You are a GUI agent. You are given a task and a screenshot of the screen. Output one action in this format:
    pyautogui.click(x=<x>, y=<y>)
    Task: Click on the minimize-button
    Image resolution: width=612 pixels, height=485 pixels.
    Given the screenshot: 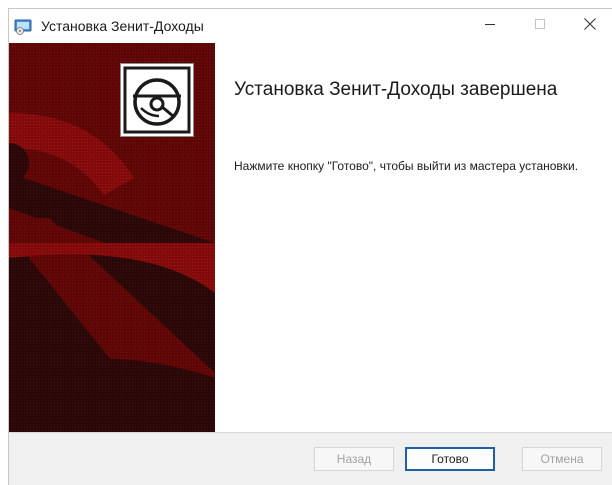 What is the action you would take?
    pyautogui.click(x=490, y=26)
    